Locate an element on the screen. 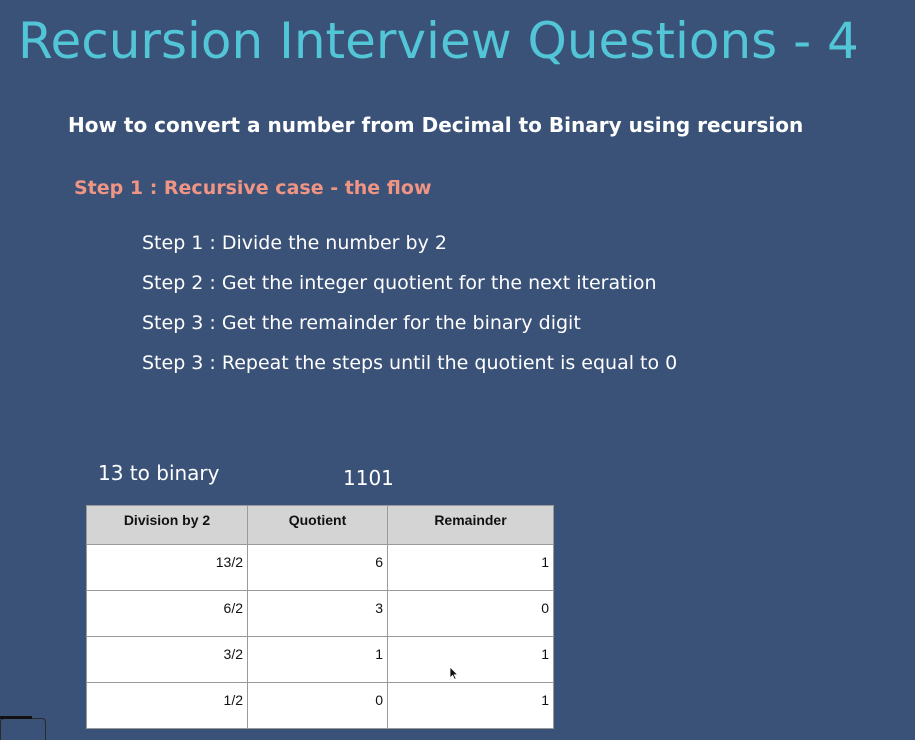  mouse-pointer-icon is located at coordinates (454, 673).